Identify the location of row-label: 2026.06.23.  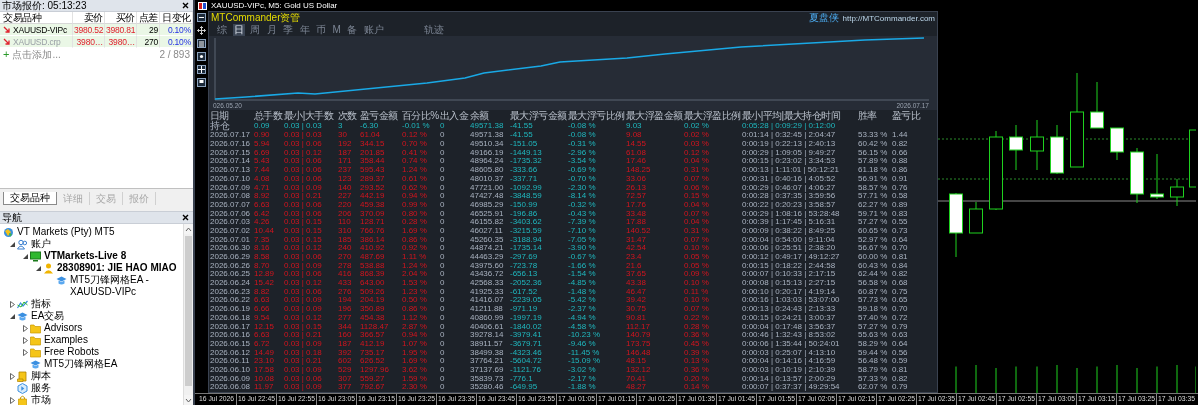
(231, 292).